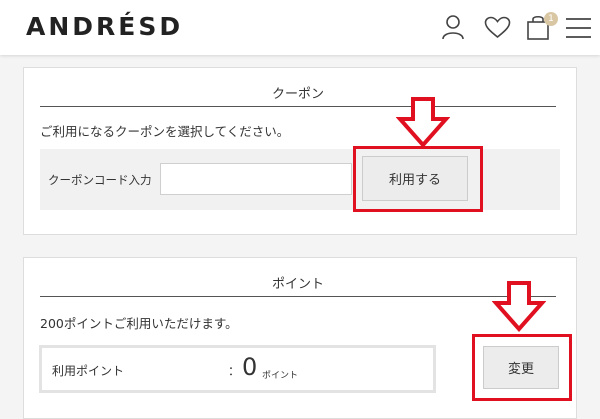  What do you see at coordinates (139, 323) in the screenshot?
I see `points-description: 200ポイントご利用いただけます。` at bounding box center [139, 323].